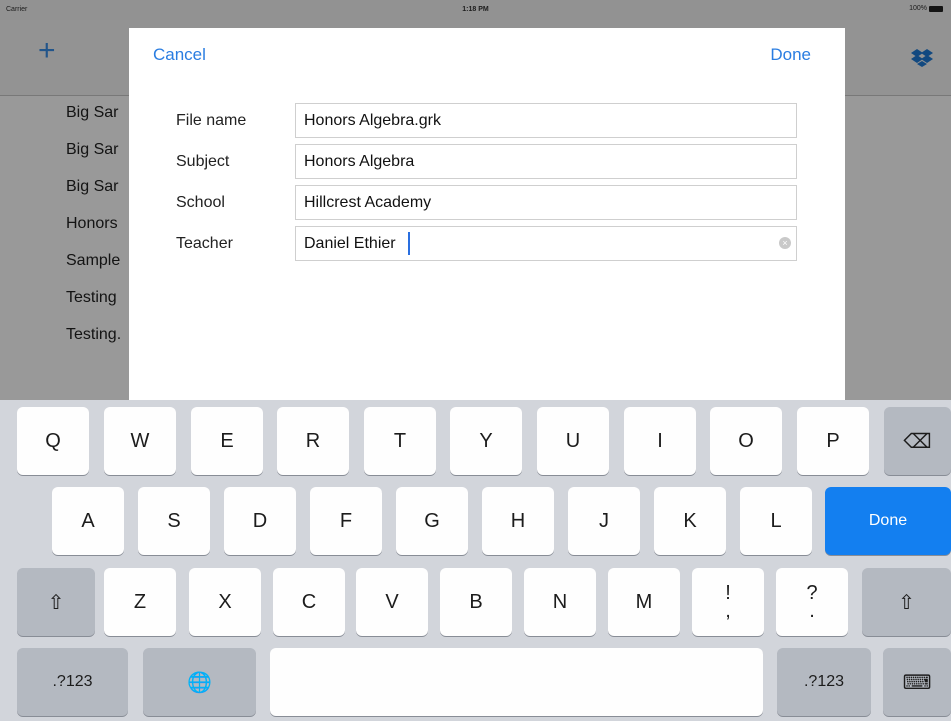 The width and height of the screenshot is (951, 721). What do you see at coordinates (486, 441) in the screenshot?
I see `key-y: Y` at bounding box center [486, 441].